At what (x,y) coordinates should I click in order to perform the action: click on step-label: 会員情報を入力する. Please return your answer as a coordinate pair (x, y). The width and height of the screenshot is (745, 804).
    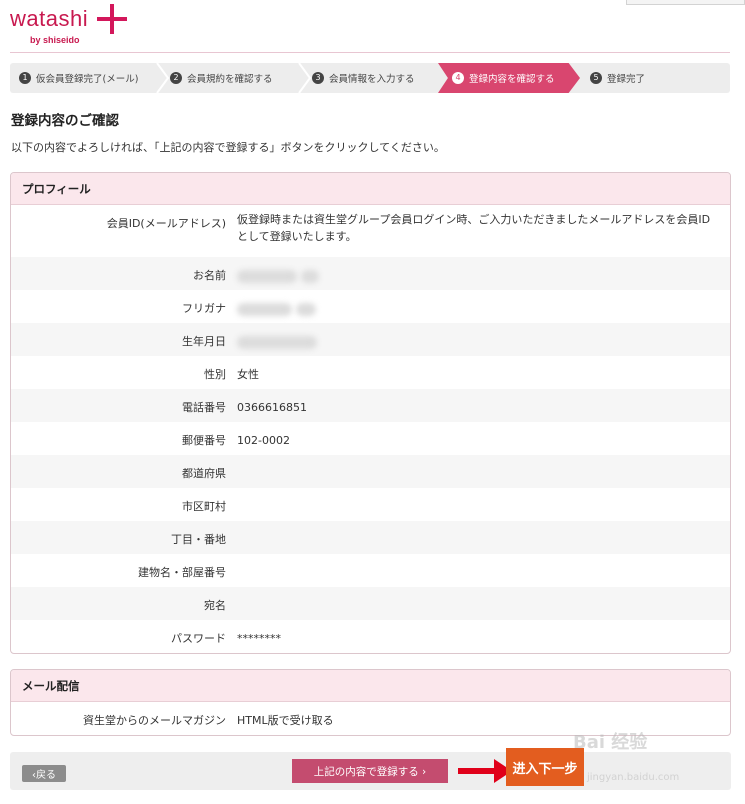
    Looking at the image, I should click on (372, 79).